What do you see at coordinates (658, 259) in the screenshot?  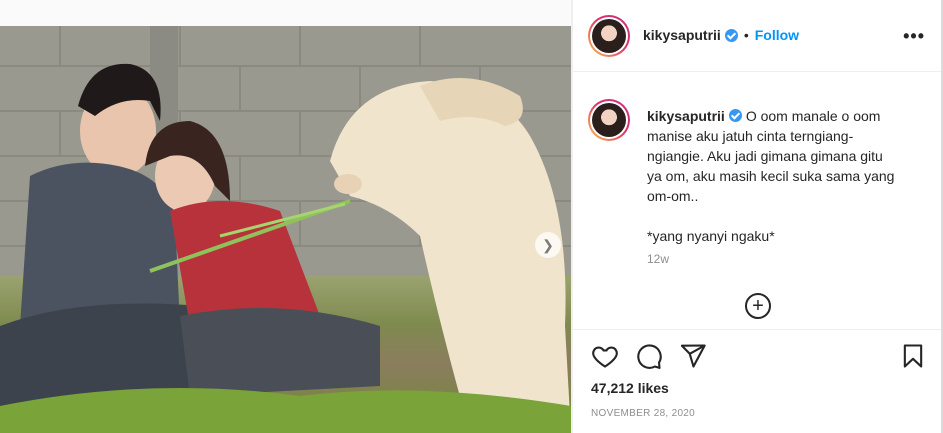 I see `post-time-ago: 12w` at bounding box center [658, 259].